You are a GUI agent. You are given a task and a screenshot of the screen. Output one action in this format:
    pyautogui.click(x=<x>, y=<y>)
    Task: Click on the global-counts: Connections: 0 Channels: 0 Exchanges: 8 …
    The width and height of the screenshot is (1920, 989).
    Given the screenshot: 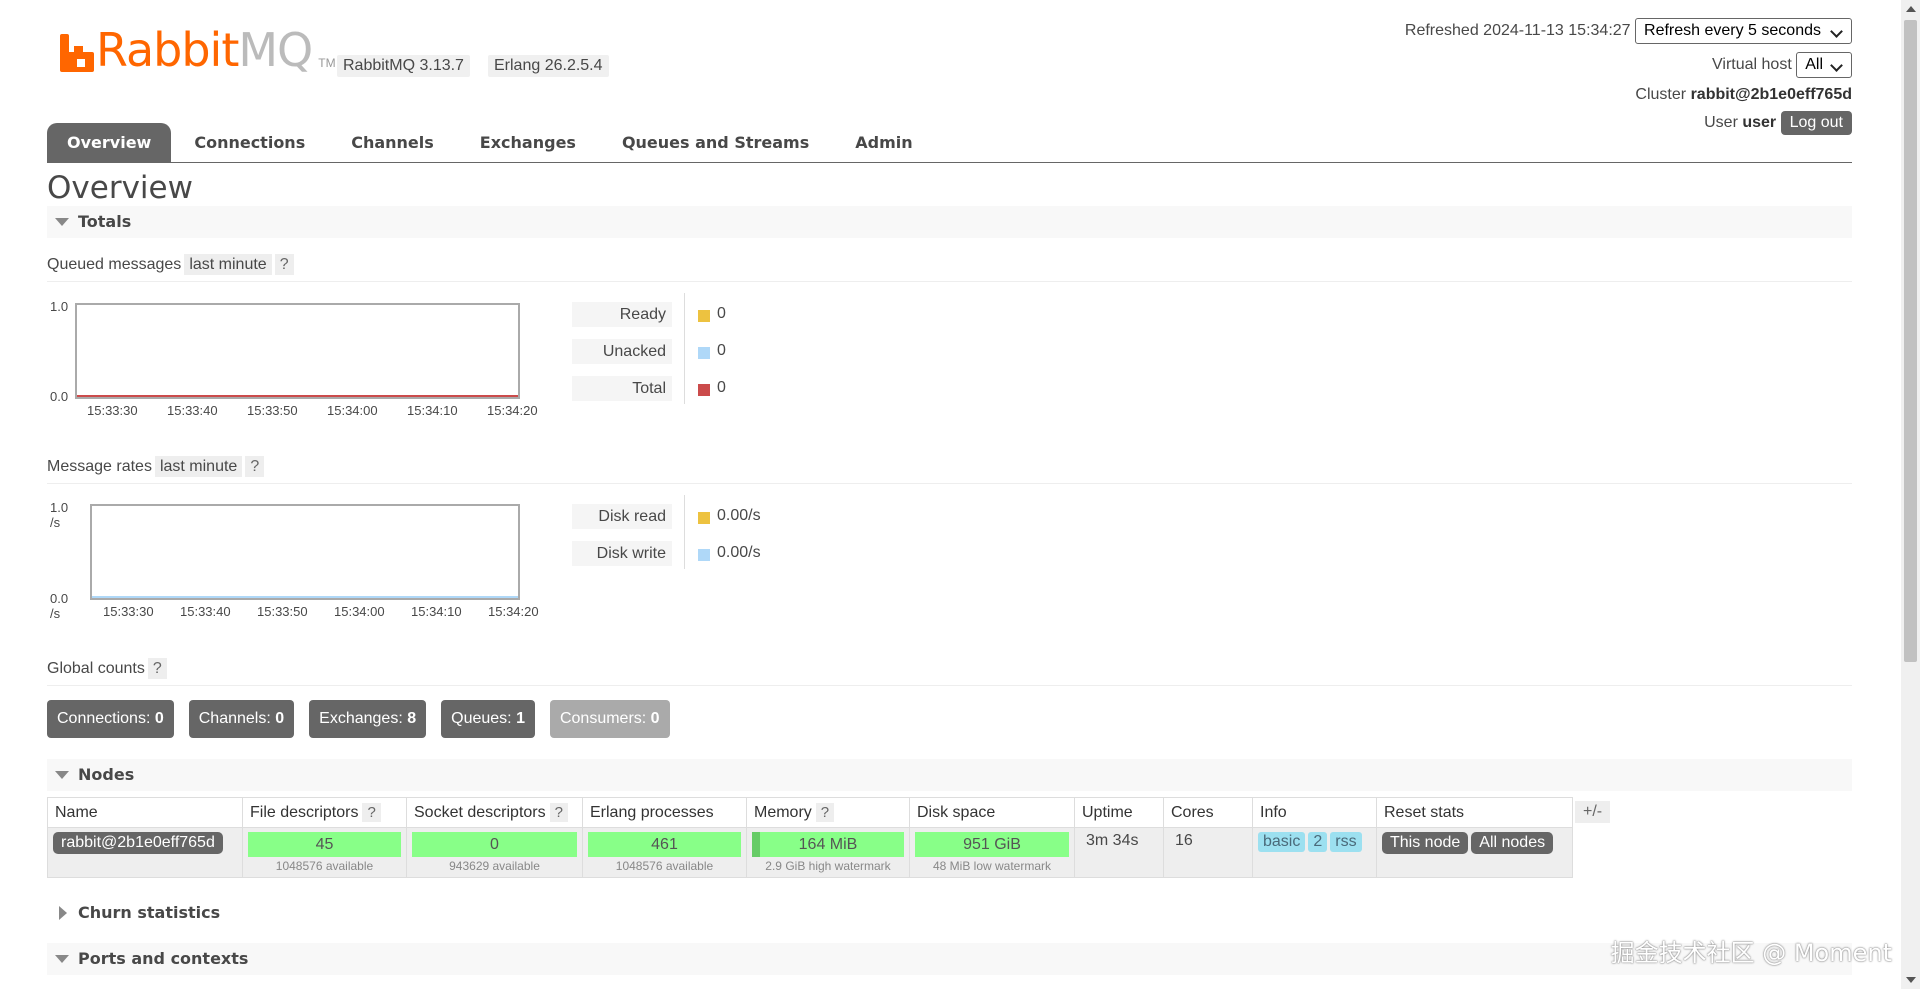 What is the action you would take?
    pyautogui.click(x=358, y=719)
    